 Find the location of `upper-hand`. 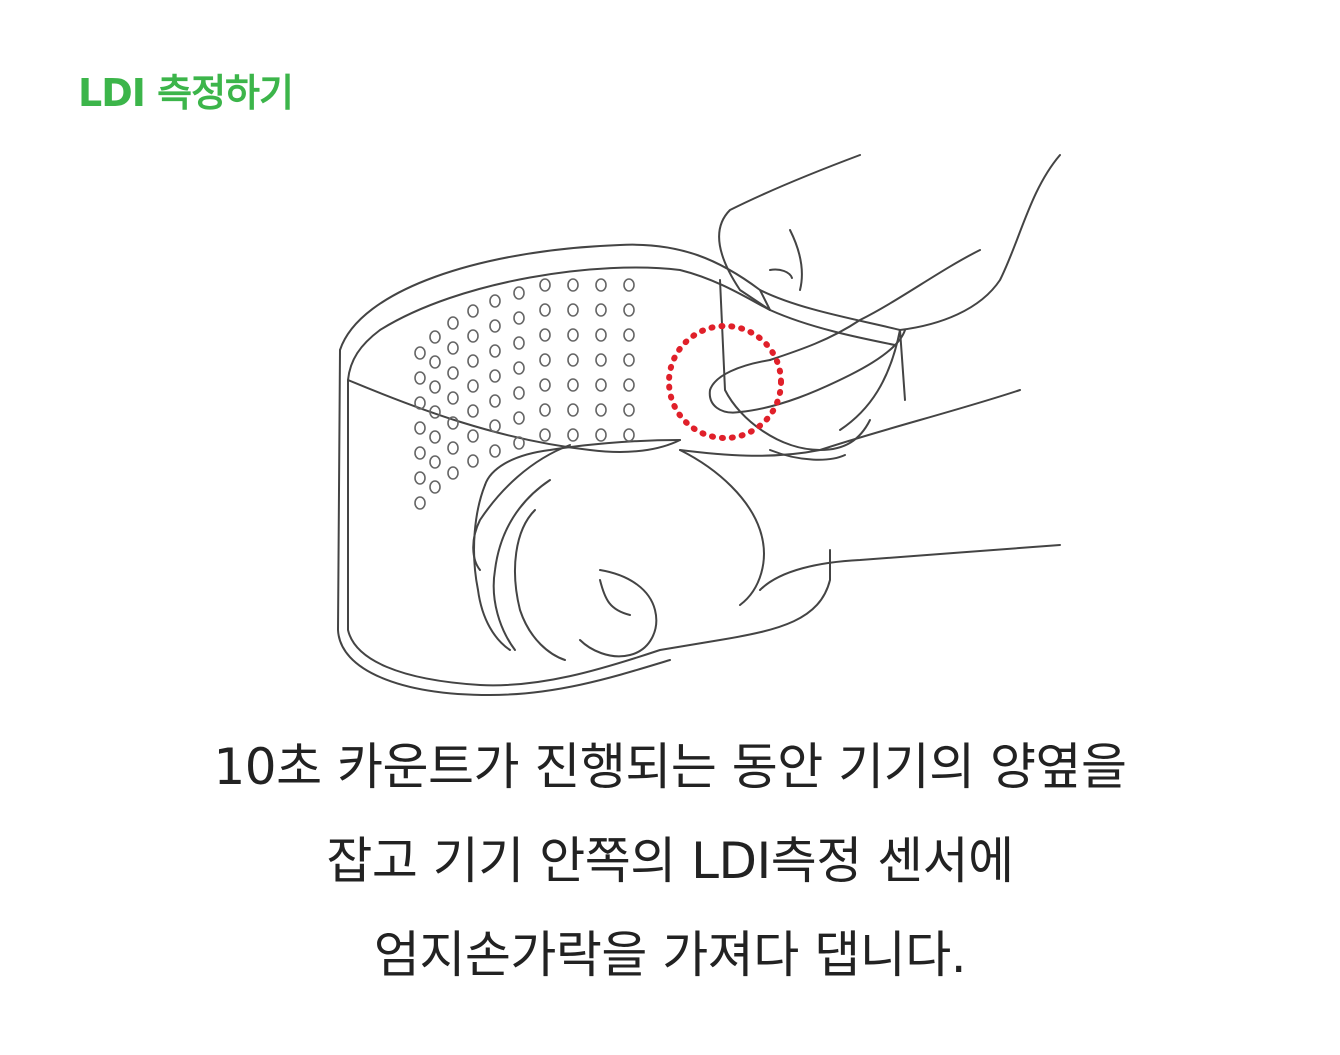

upper-hand is located at coordinates (789, 232).